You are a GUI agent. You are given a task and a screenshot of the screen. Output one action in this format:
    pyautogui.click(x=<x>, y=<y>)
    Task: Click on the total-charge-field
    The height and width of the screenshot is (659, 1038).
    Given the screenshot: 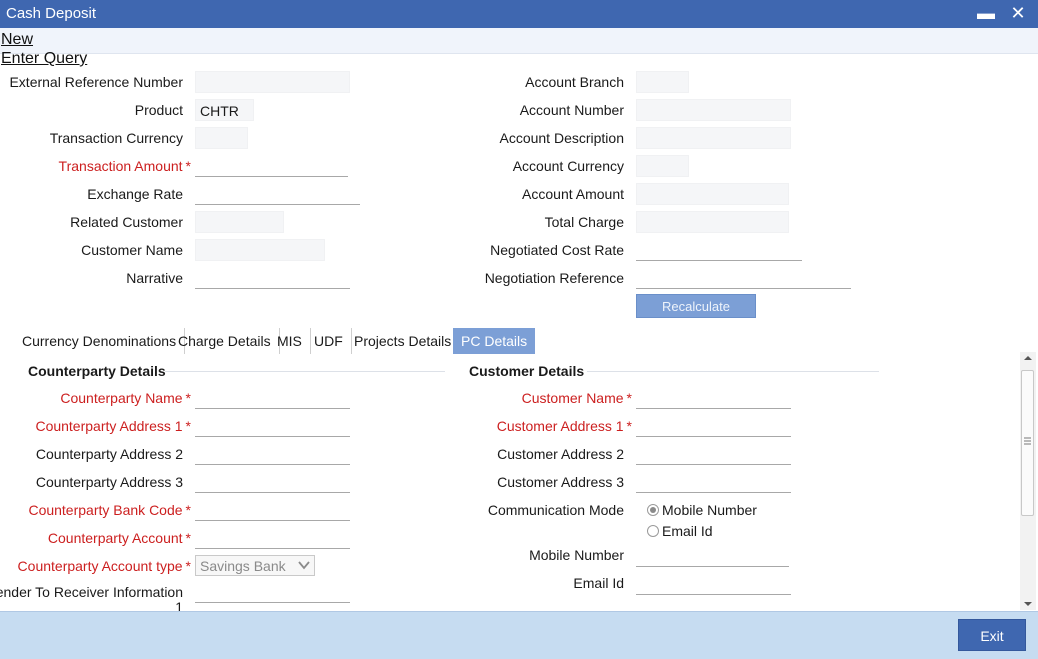 What is the action you would take?
    pyautogui.click(x=712, y=222)
    